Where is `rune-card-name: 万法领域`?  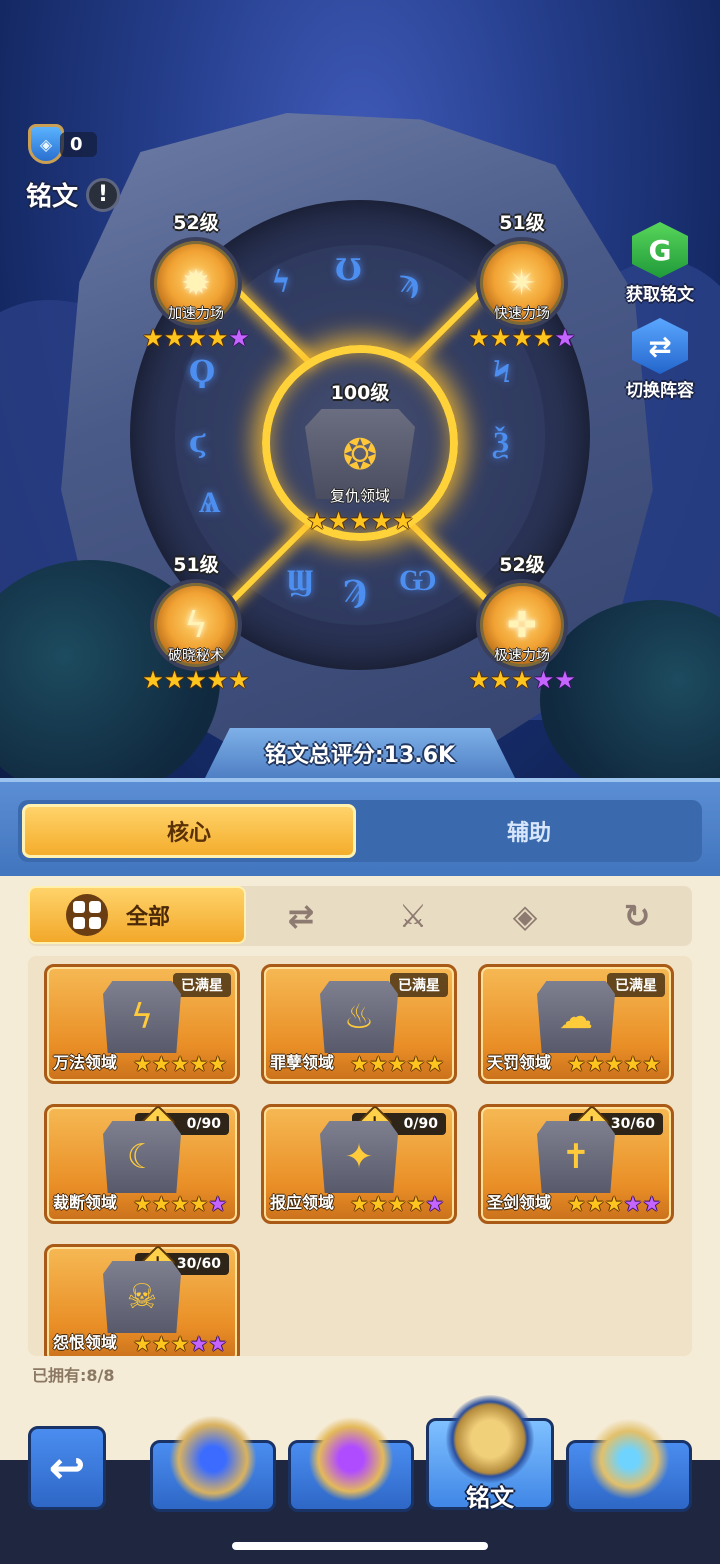 rune-card-name: 万法领域 is located at coordinates (85, 1062).